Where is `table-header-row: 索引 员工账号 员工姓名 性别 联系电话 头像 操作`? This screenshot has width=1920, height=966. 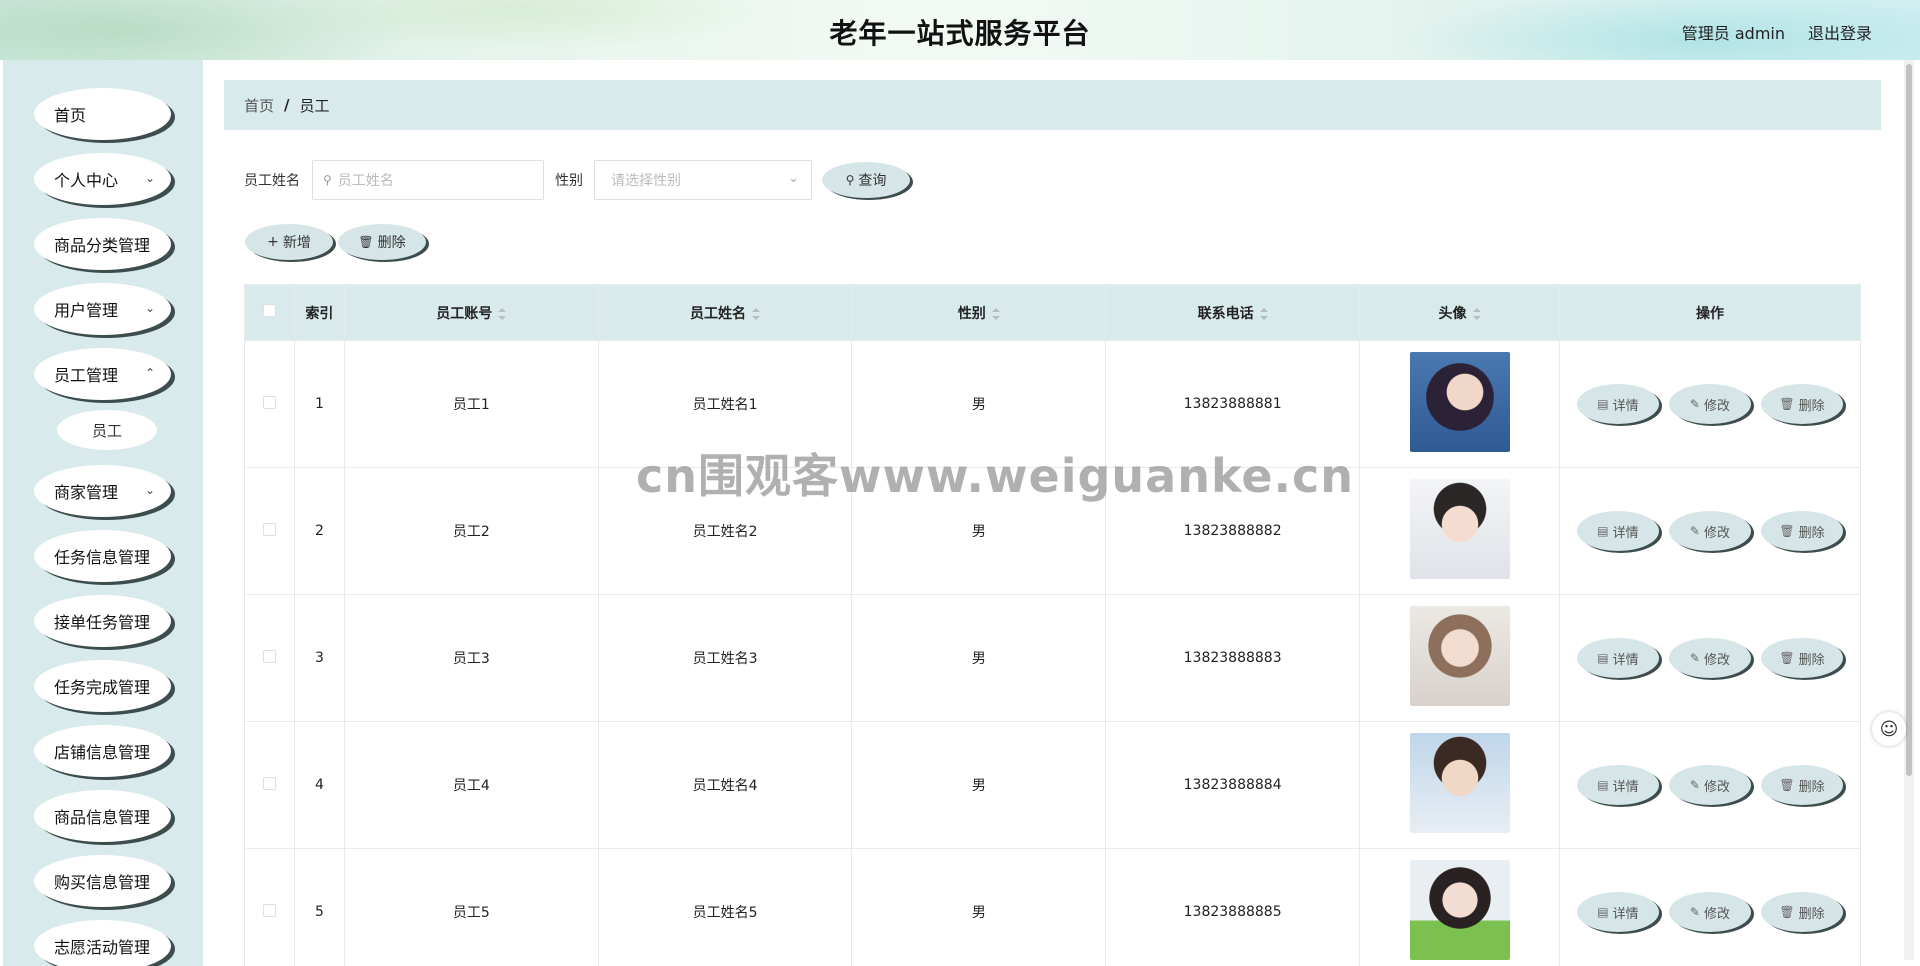
table-header-row: 索引 员工账号 员工姓名 性别 联系电话 头像 操作 is located at coordinates (1053, 312).